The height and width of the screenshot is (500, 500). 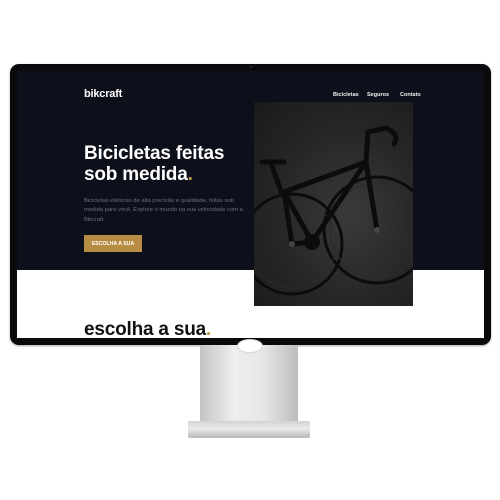 I want to click on camera, so click(x=251, y=67).